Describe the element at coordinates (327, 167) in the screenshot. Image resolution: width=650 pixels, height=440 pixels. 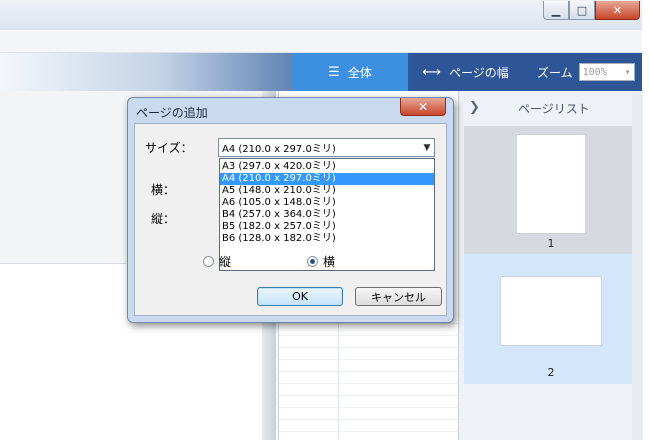
I see `size-option: A3 (297.0 x 420.0ミリ)` at that location.